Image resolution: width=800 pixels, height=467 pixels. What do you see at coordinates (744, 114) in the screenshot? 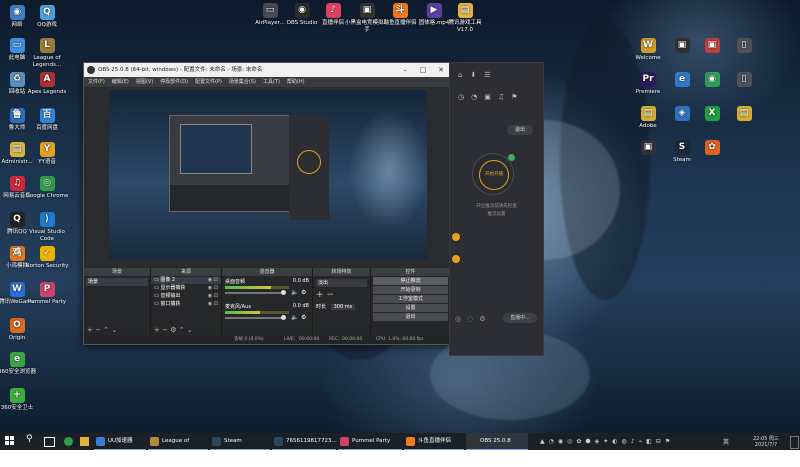
I see `desktop-shortcut: ▤` at bounding box center [744, 114].